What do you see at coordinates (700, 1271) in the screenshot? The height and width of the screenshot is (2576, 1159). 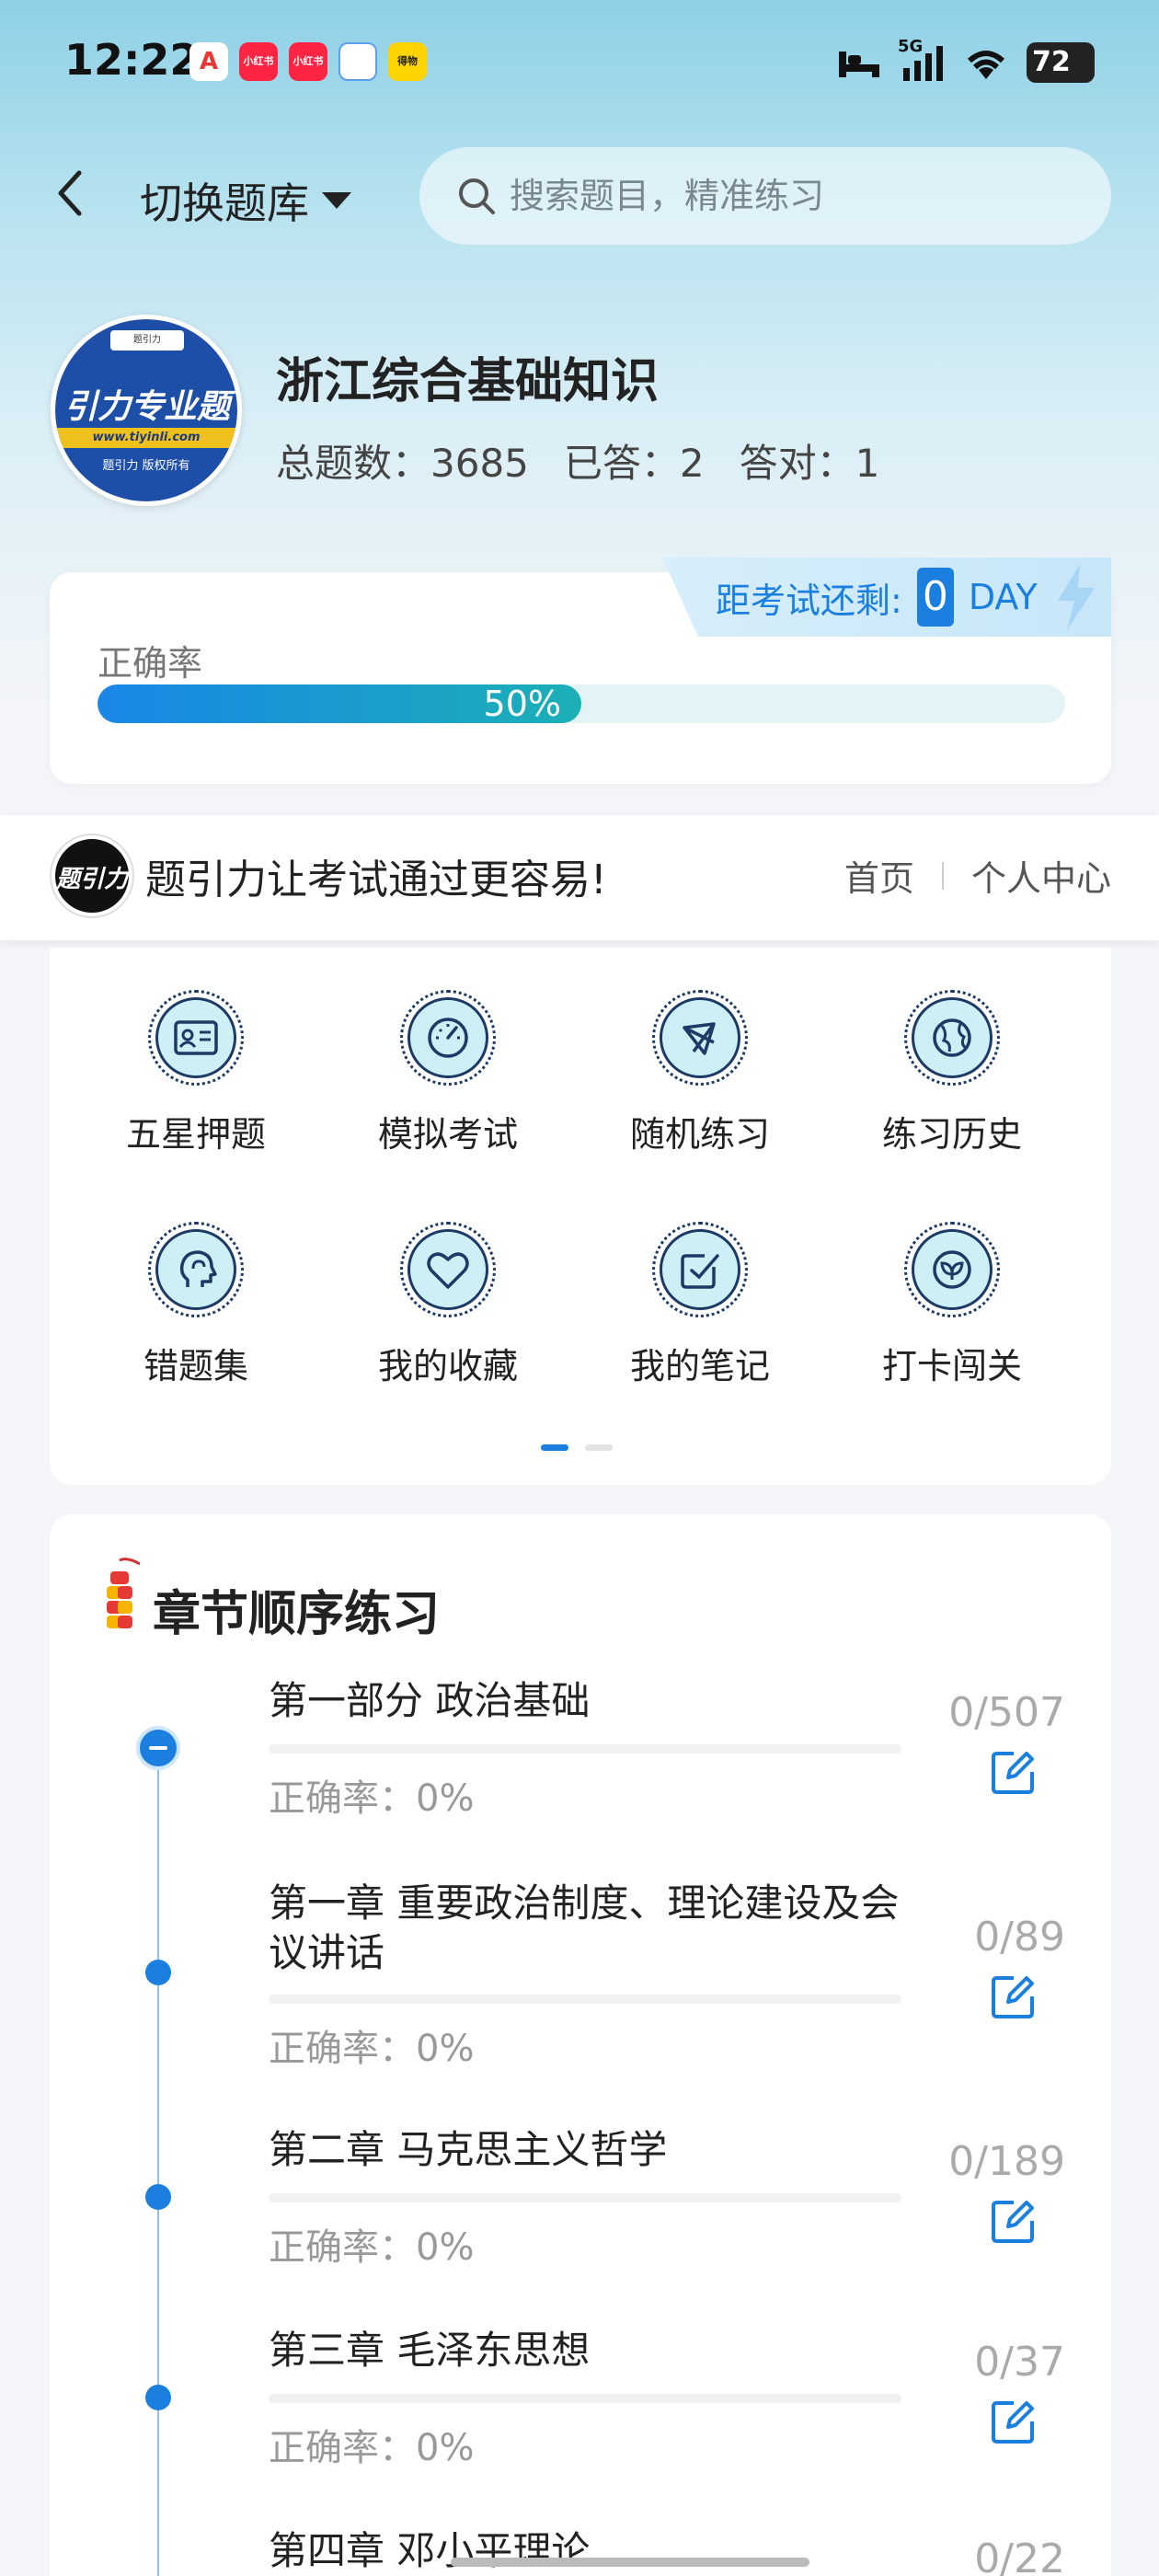 I see `checkbox-icon` at bounding box center [700, 1271].